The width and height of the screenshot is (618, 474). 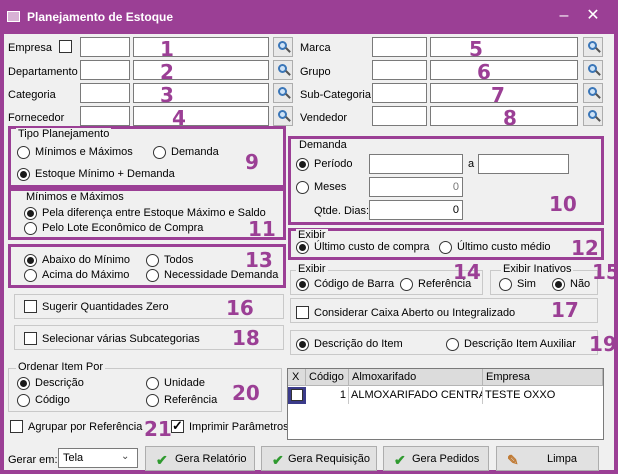 I want to click on tipo-estoque-demanda-radio, so click(x=23, y=174).